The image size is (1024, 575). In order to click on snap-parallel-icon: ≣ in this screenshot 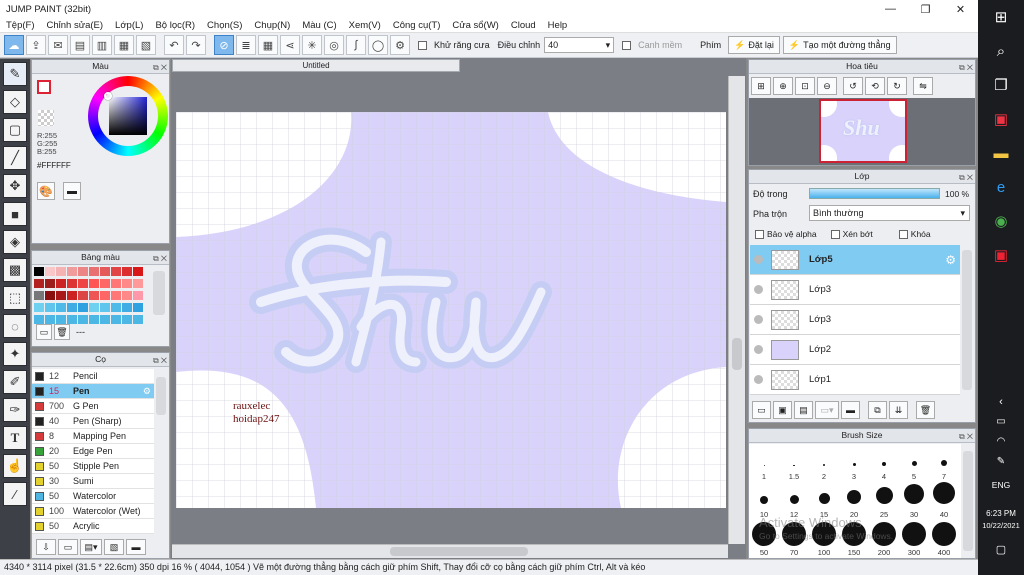, I will do `click(246, 45)`.